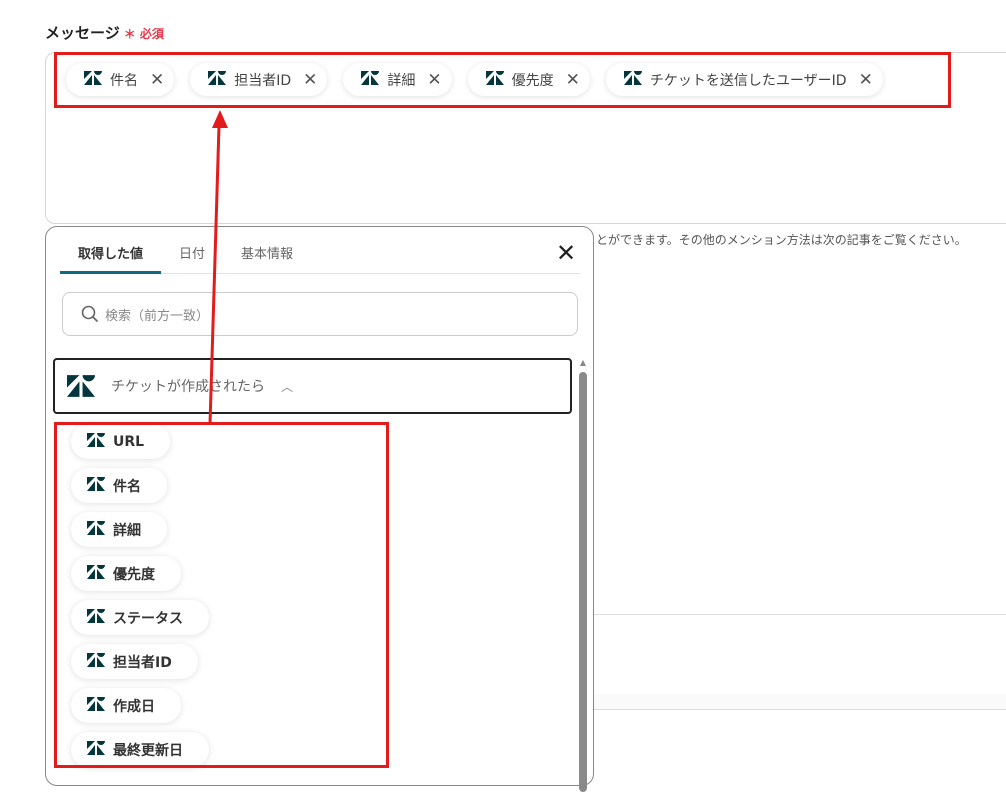 Image resolution: width=1006 pixels, height=792 pixels. I want to click on annotation-arrow, so click(218, 267).